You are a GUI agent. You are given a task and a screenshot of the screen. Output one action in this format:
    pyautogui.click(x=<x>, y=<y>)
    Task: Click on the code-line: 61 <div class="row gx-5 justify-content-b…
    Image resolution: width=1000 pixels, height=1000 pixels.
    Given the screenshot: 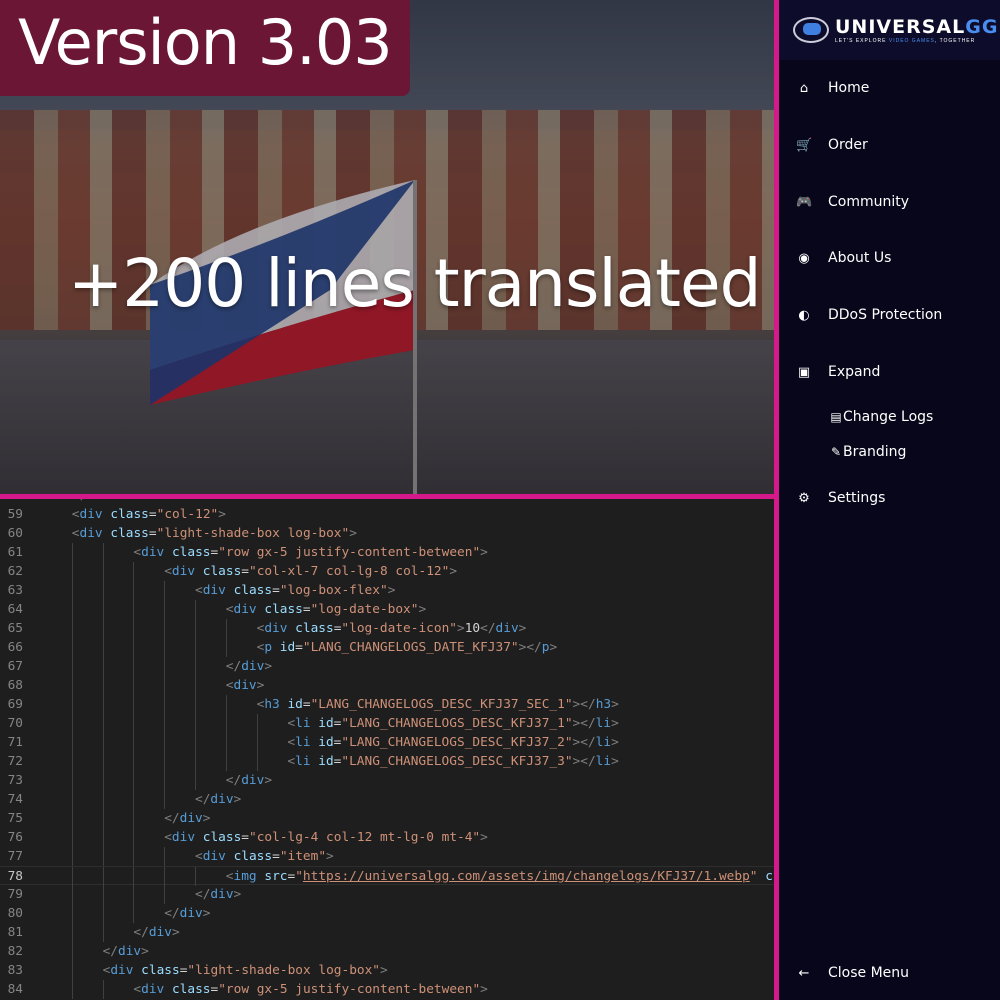 What is the action you would take?
    pyautogui.click(x=387, y=552)
    